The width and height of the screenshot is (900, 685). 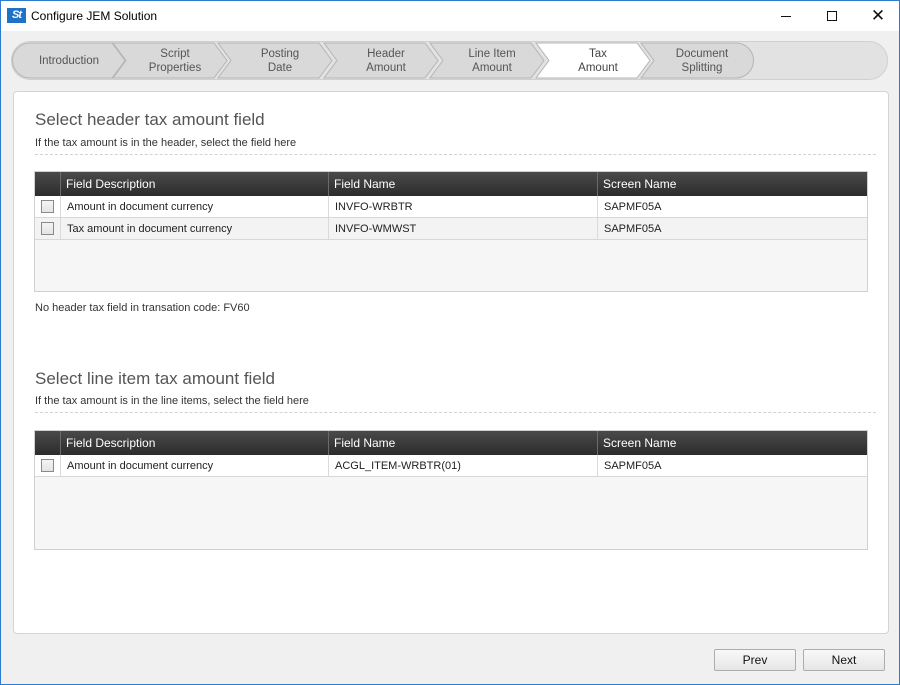 What do you see at coordinates (463, 228) in the screenshot?
I see `cell-field-name: INVFO-WMWST` at bounding box center [463, 228].